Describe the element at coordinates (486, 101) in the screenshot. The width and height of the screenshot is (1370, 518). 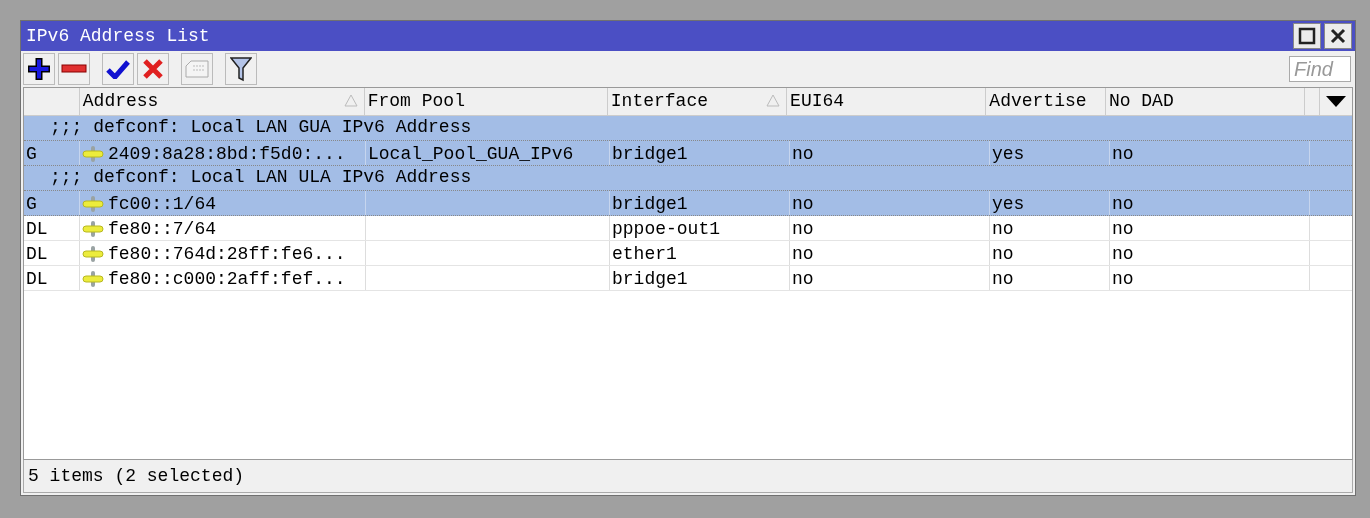
I see `column-header: From Pool` at that location.